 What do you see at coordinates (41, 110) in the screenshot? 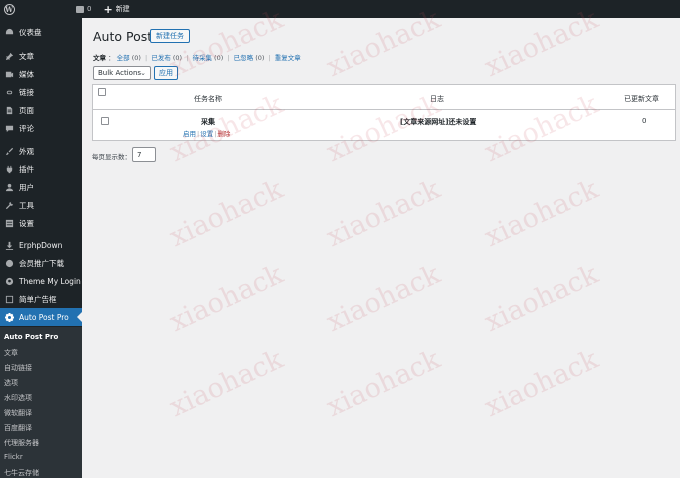
I see `sidebar-item-pages: 页面` at bounding box center [41, 110].